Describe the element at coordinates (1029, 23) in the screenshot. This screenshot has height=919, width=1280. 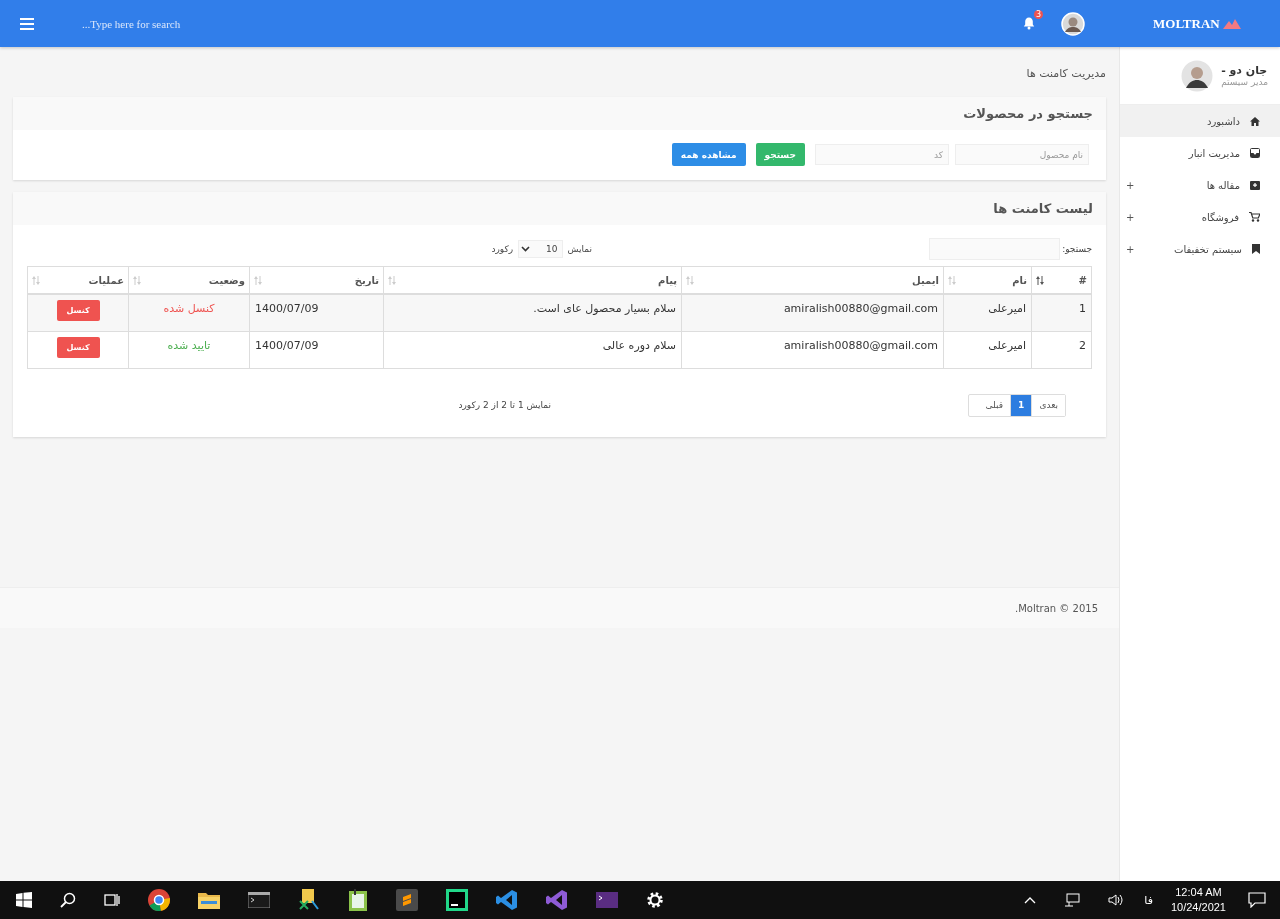
I see `bell-icon` at that location.